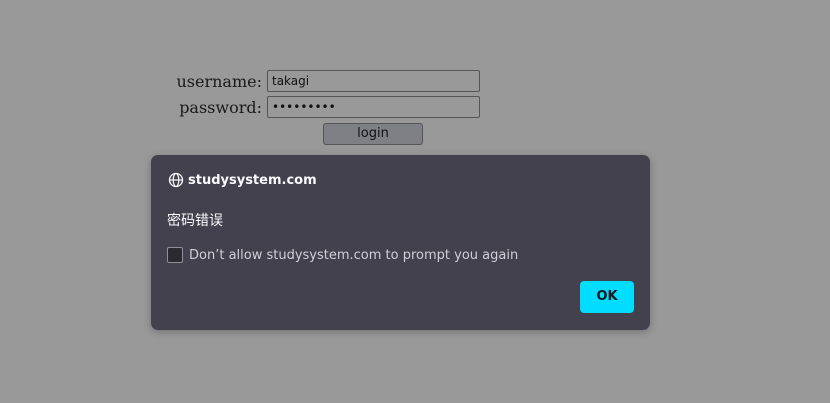 This screenshot has height=403, width=830. I want to click on dialog-origin: studysystem.com, so click(252, 180).